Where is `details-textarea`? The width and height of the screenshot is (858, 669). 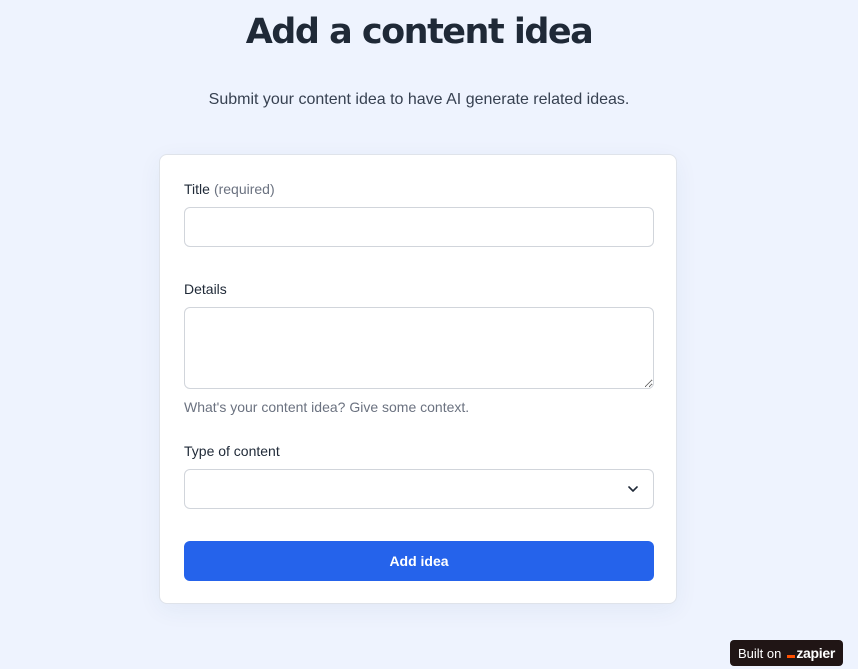 details-textarea is located at coordinates (419, 348).